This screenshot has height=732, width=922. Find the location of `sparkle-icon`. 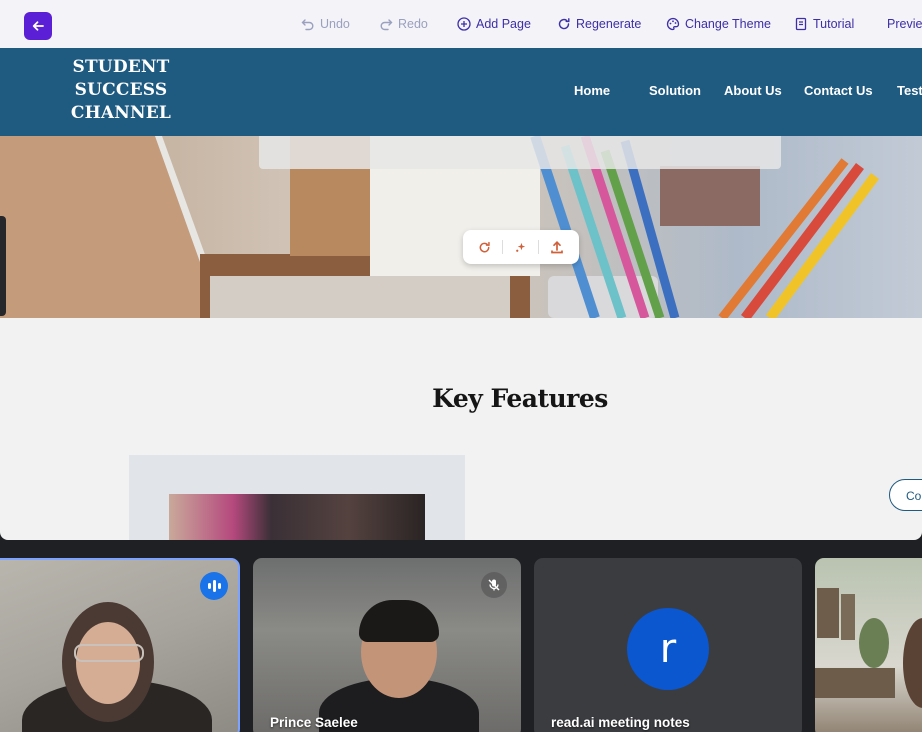

sparkle-icon is located at coordinates (521, 247).